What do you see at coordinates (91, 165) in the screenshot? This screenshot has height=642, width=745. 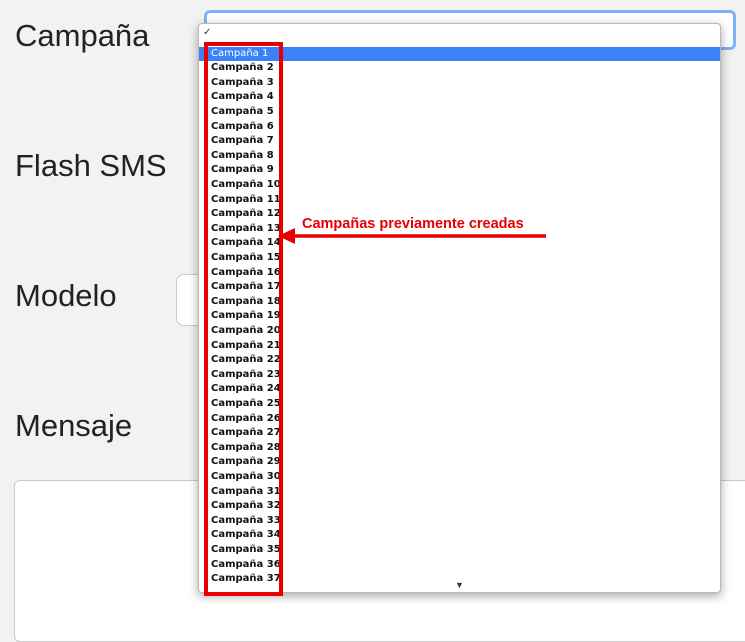 I see `flash-sms-label: Flash SMS` at bounding box center [91, 165].